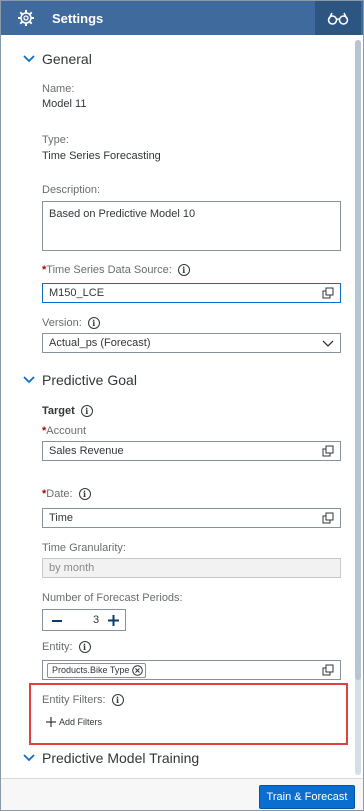 Image resolution: width=364 pixels, height=811 pixels. What do you see at coordinates (191, 670) in the screenshot?
I see `entity-input: Products.Bike Type` at bounding box center [191, 670].